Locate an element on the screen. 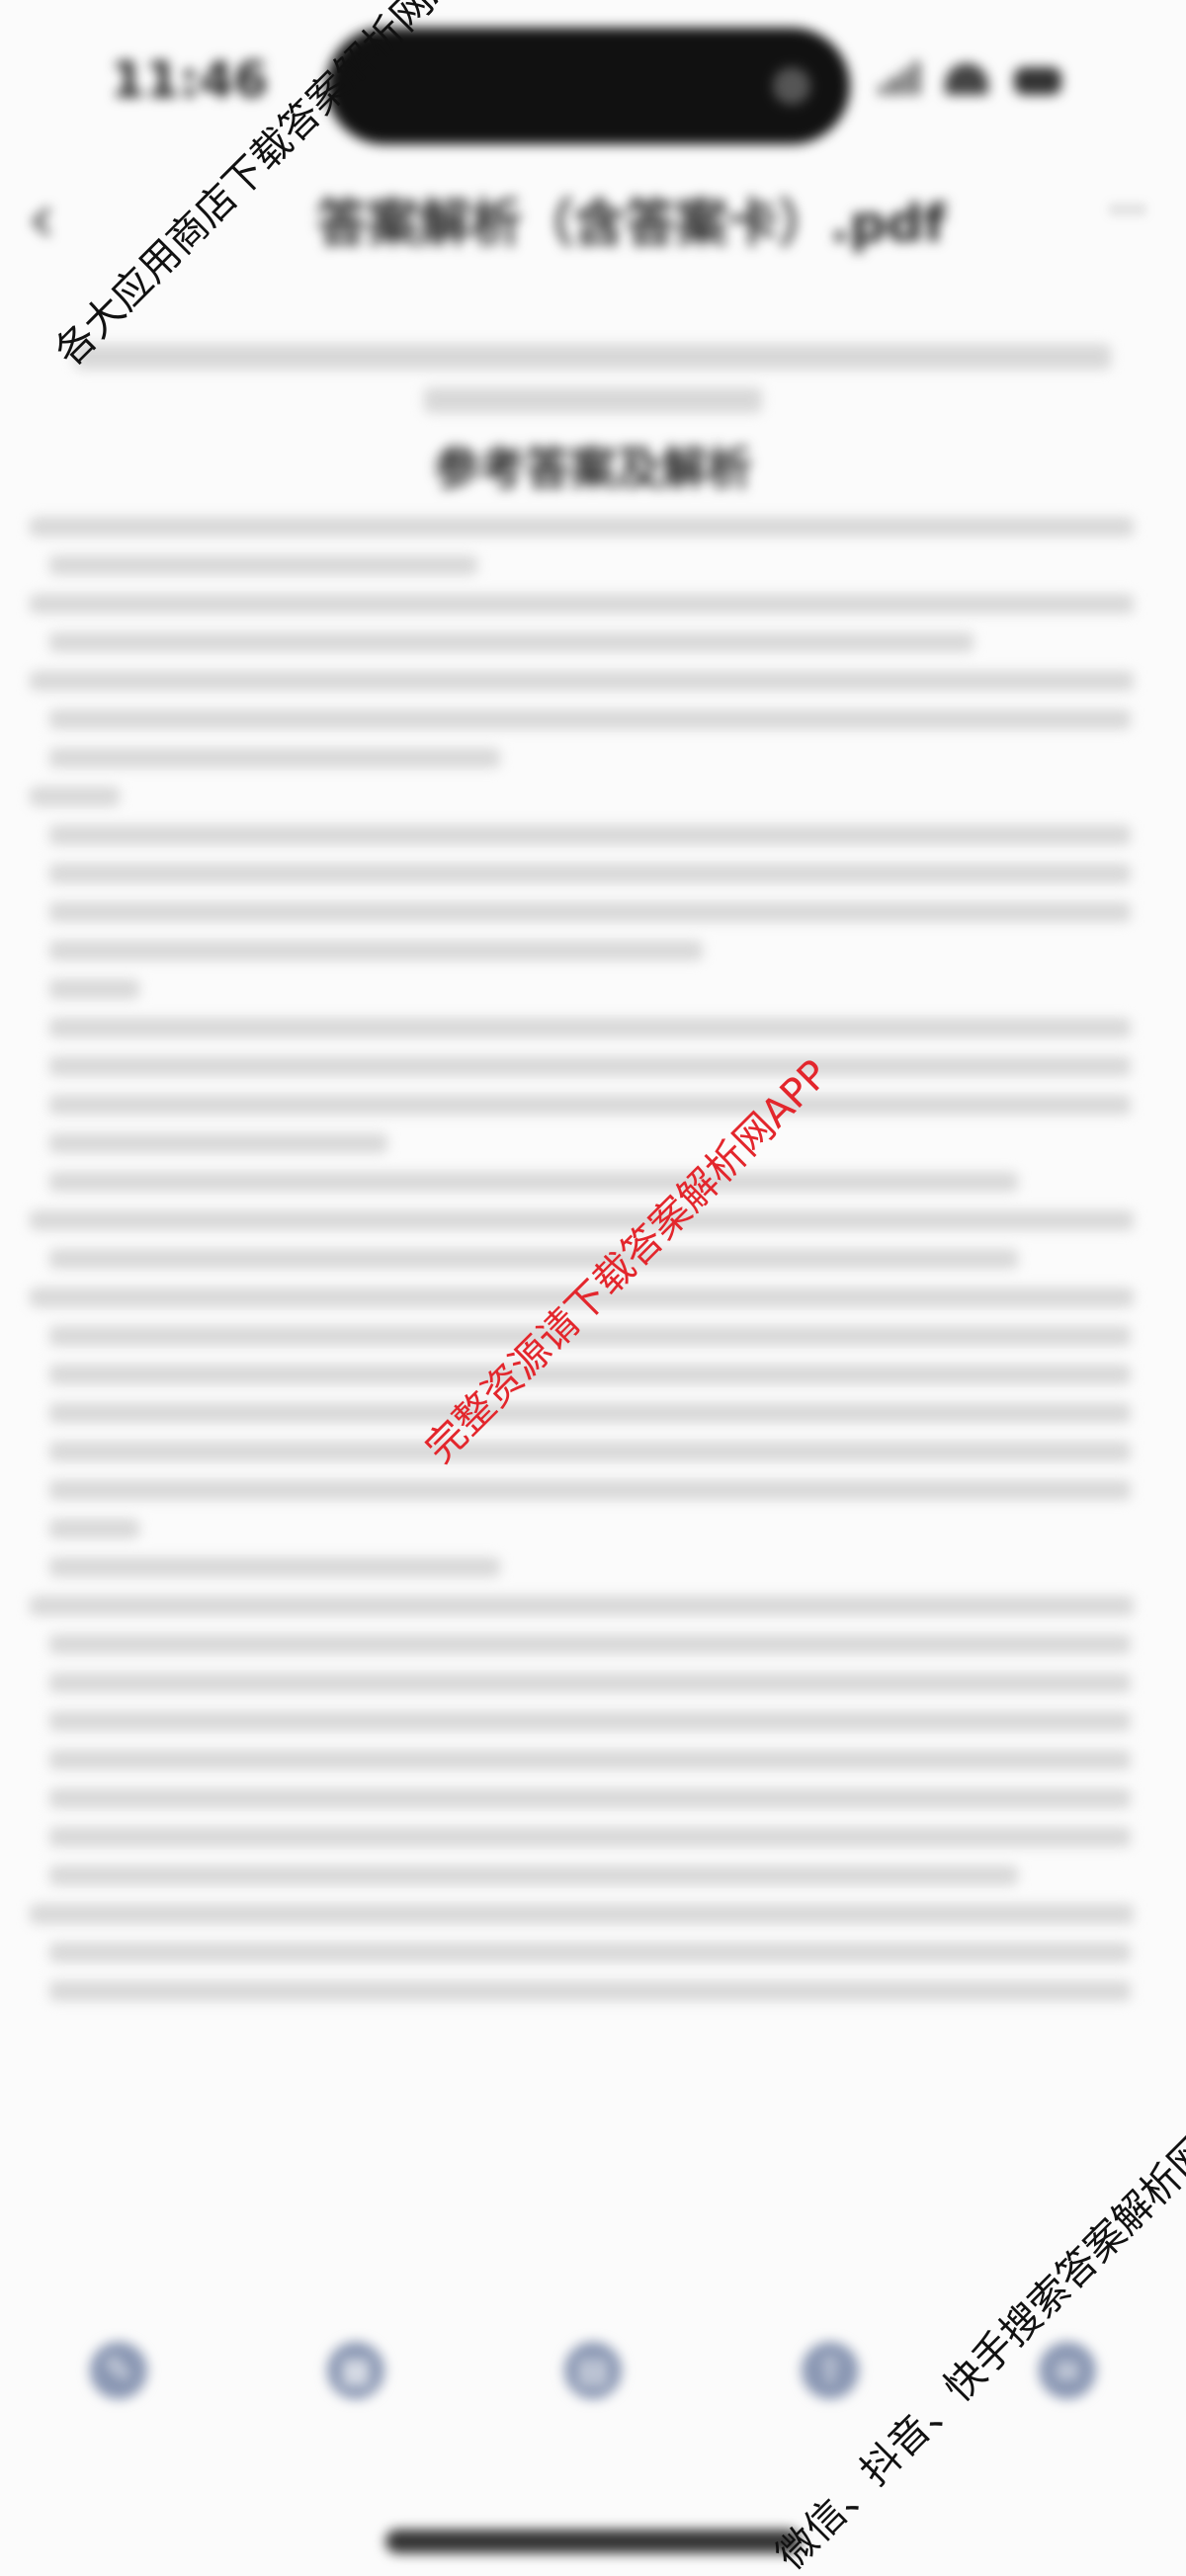  status-bar: 11:46 is located at coordinates (593, 84).